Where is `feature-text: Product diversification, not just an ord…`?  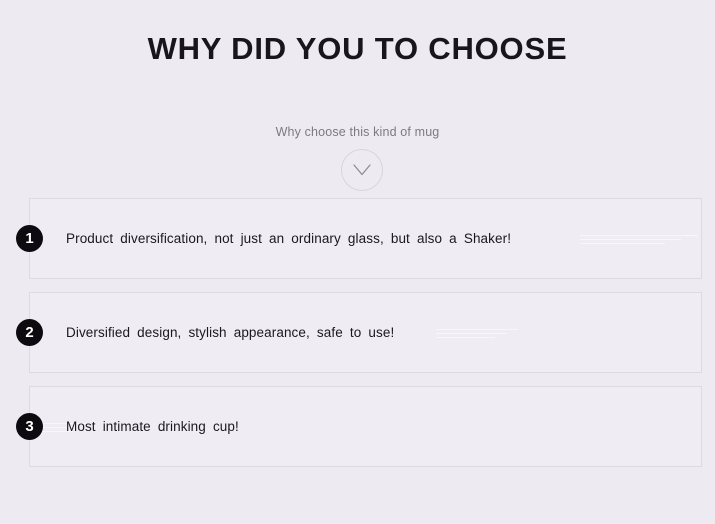
feature-text: Product diversification, not just an ord… is located at coordinates (289, 238).